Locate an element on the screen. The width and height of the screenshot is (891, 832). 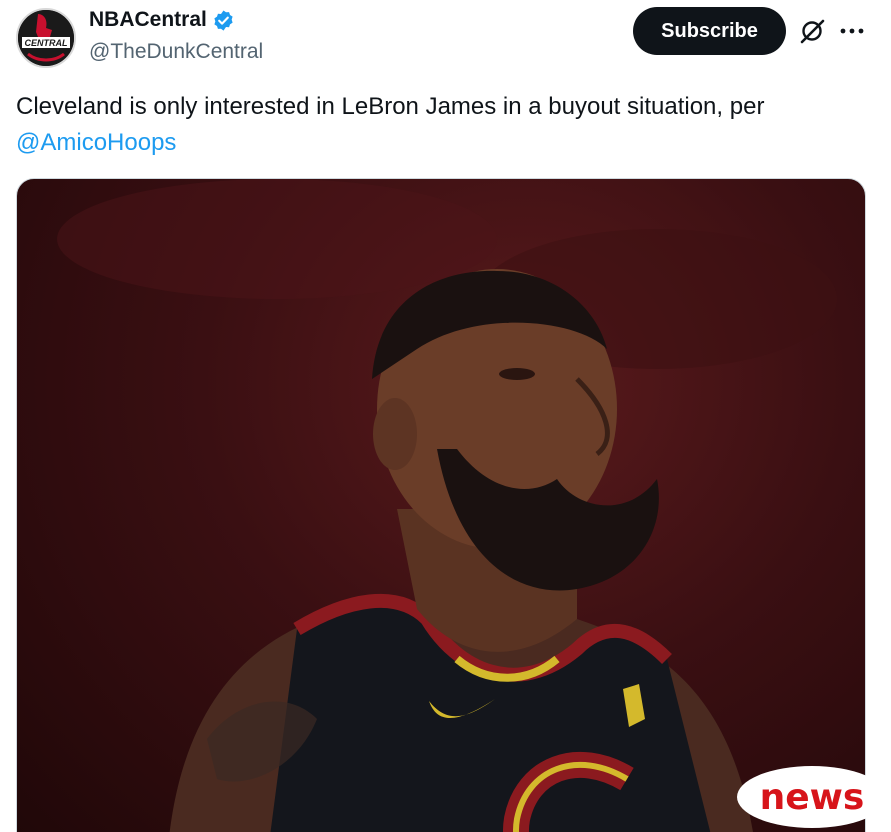
avatar: CENTRAL is located at coordinates (46, 38).